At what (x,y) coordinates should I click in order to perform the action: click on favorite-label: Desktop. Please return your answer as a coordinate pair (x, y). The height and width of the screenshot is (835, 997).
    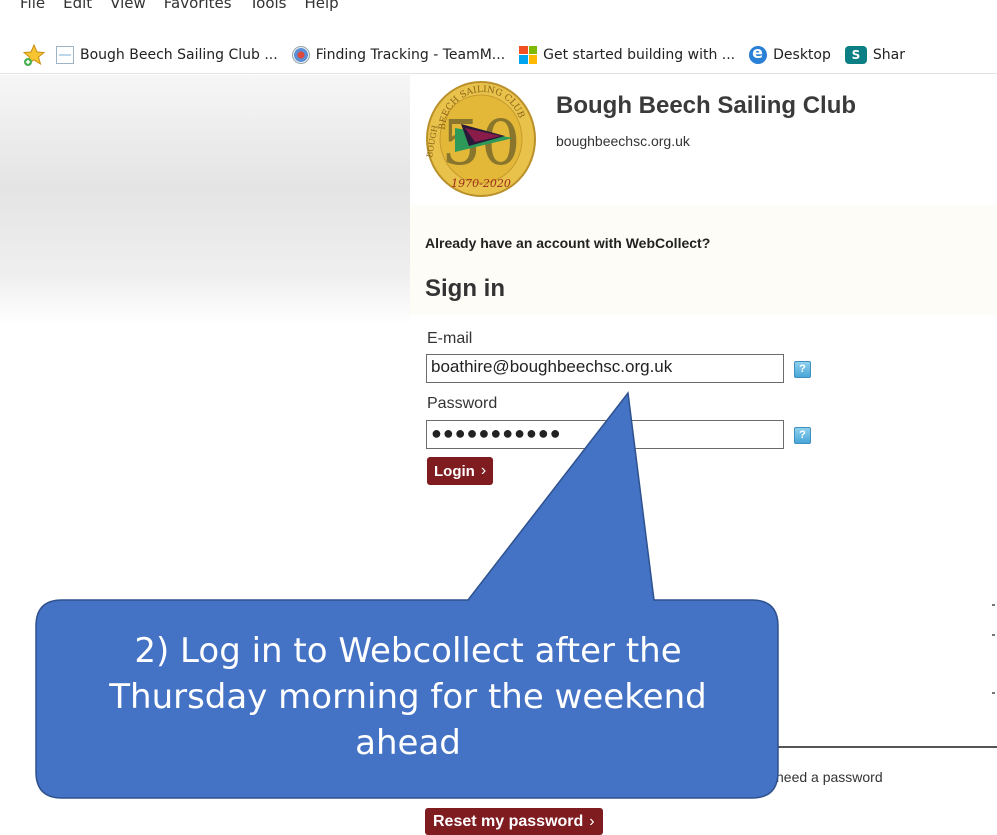
    Looking at the image, I should click on (802, 54).